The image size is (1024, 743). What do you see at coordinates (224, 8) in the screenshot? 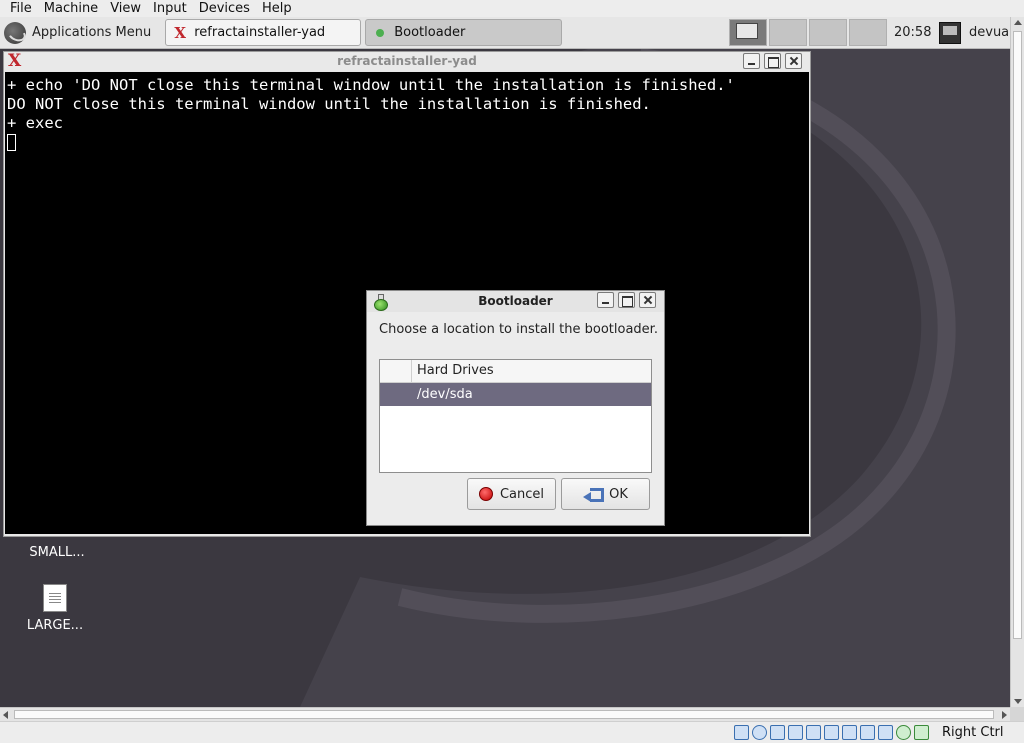
I see `menu-devices: Devices` at bounding box center [224, 8].